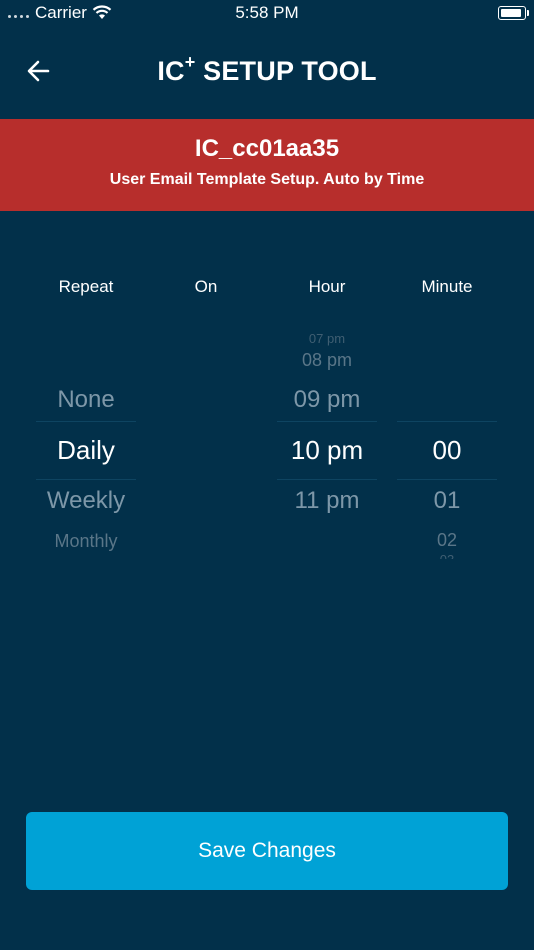 The width and height of the screenshot is (534, 950). I want to click on status-bar: Carrier 5:58 PM, so click(267, 13).